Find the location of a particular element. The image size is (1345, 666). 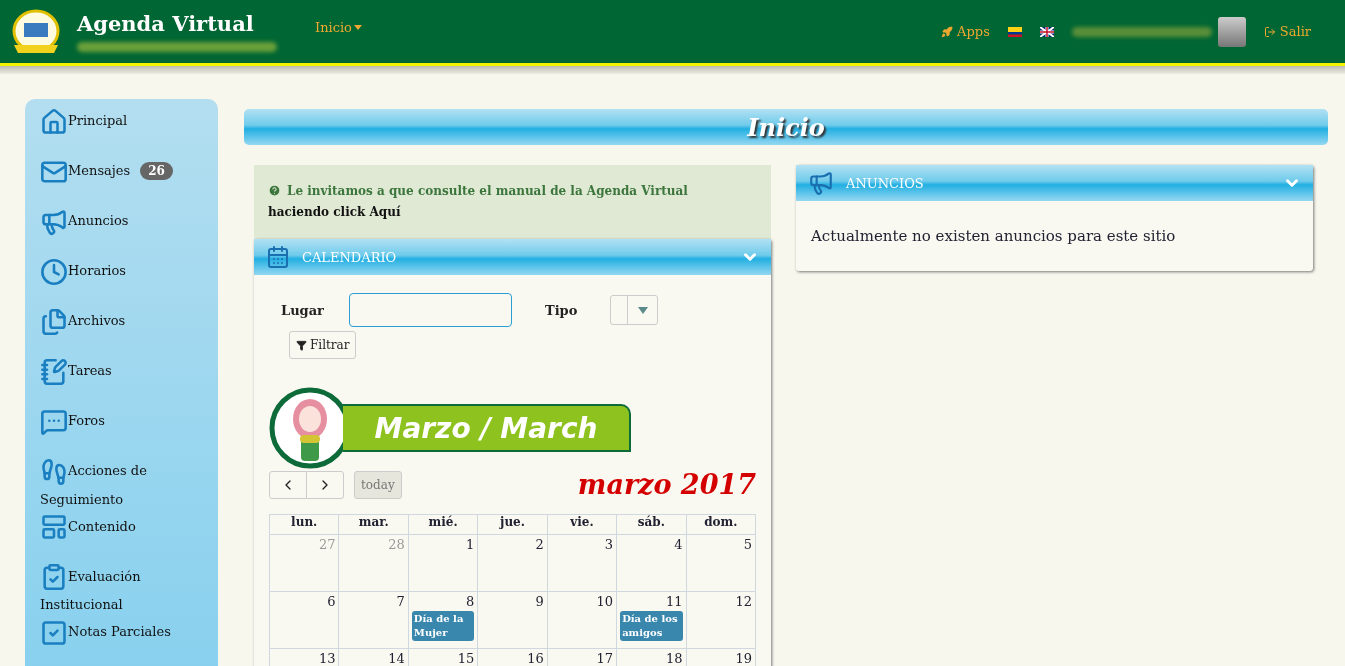

weekday-header: sáb. is located at coordinates (652, 525).